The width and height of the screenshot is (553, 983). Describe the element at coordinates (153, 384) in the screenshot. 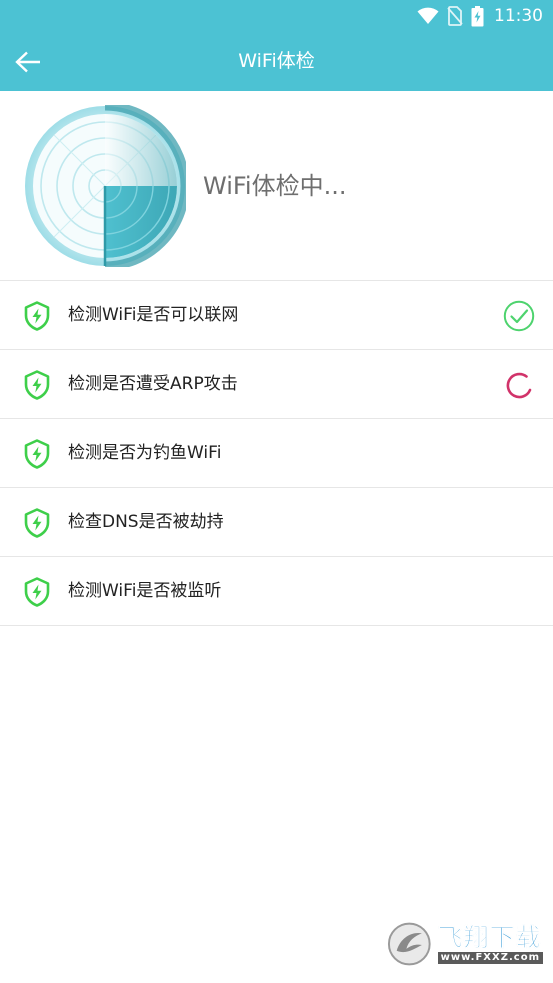

I see `check-label: 检测是否遭受ARP攻击` at that location.